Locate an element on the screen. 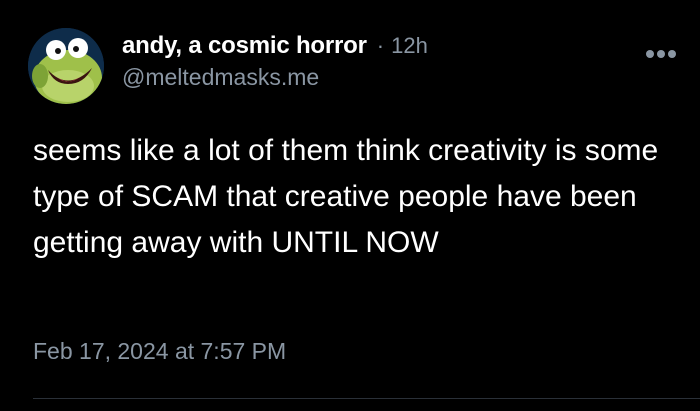 This screenshot has width=700, height=411. cartoon-fish-avatar-icon is located at coordinates (66, 66).